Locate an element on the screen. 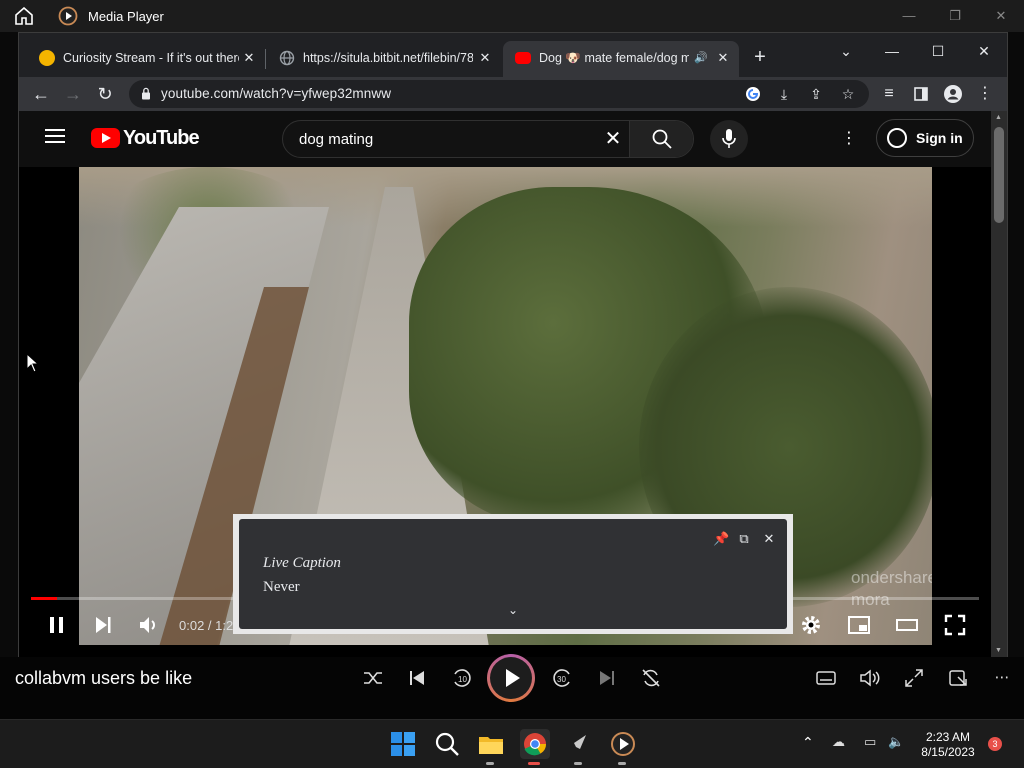 The image size is (1024, 768). system-clock: 2:23 AM 8/15/2023 is located at coordinates (948, 745).